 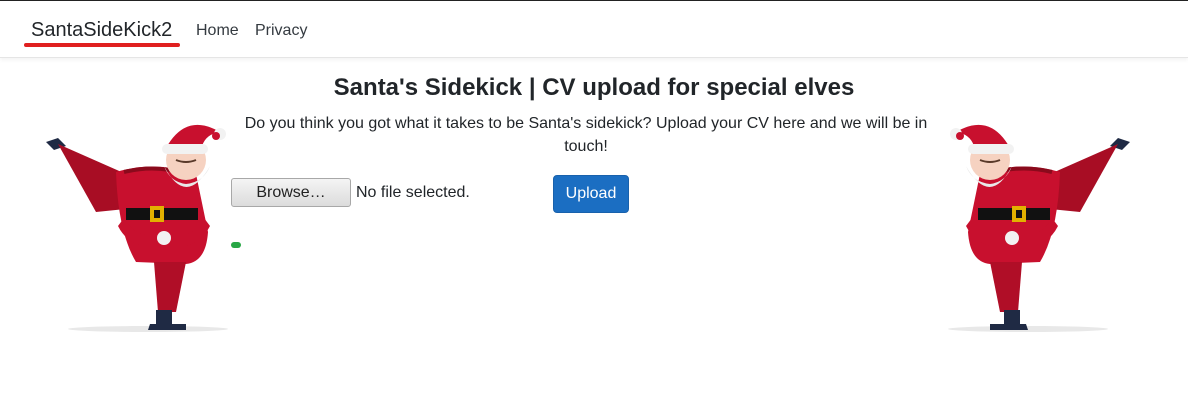 What do you see at coordinates (591, 194) in the screenshot?
I see `upload-button: Upload` at bounding box center [591, 194].